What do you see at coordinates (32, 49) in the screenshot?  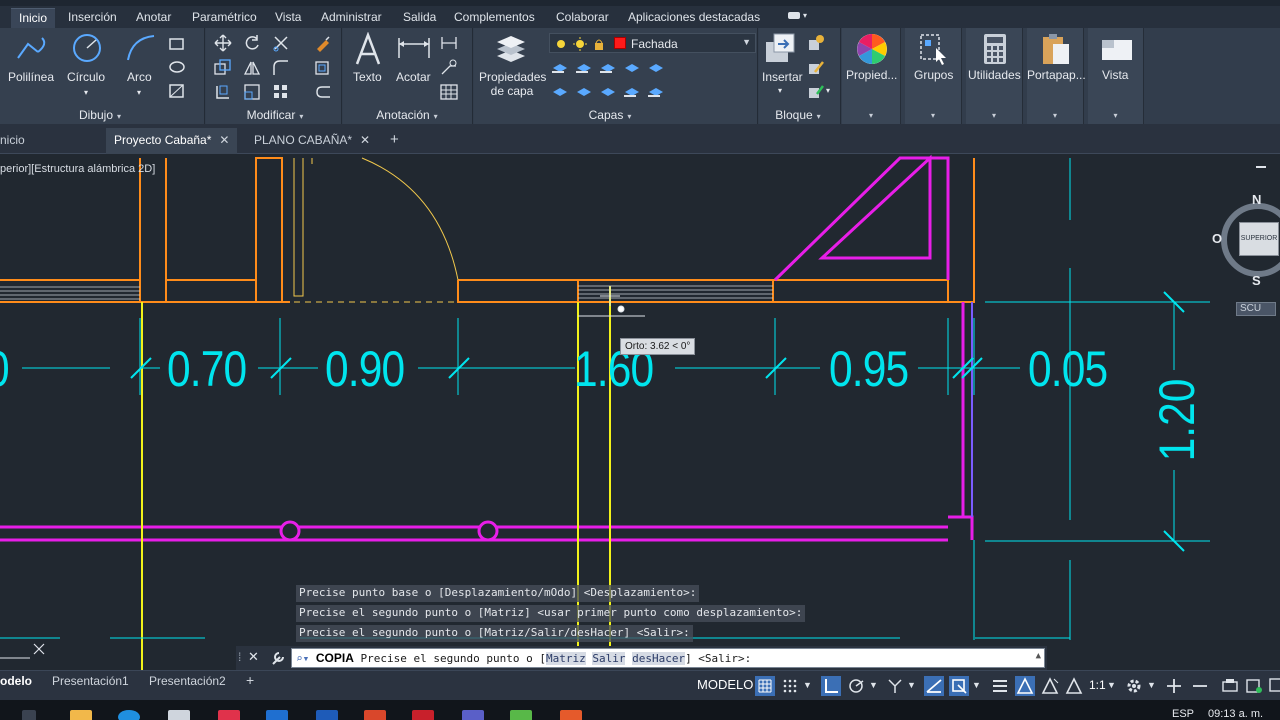 I see `polyline-icon` at bounding box center [32, 49].